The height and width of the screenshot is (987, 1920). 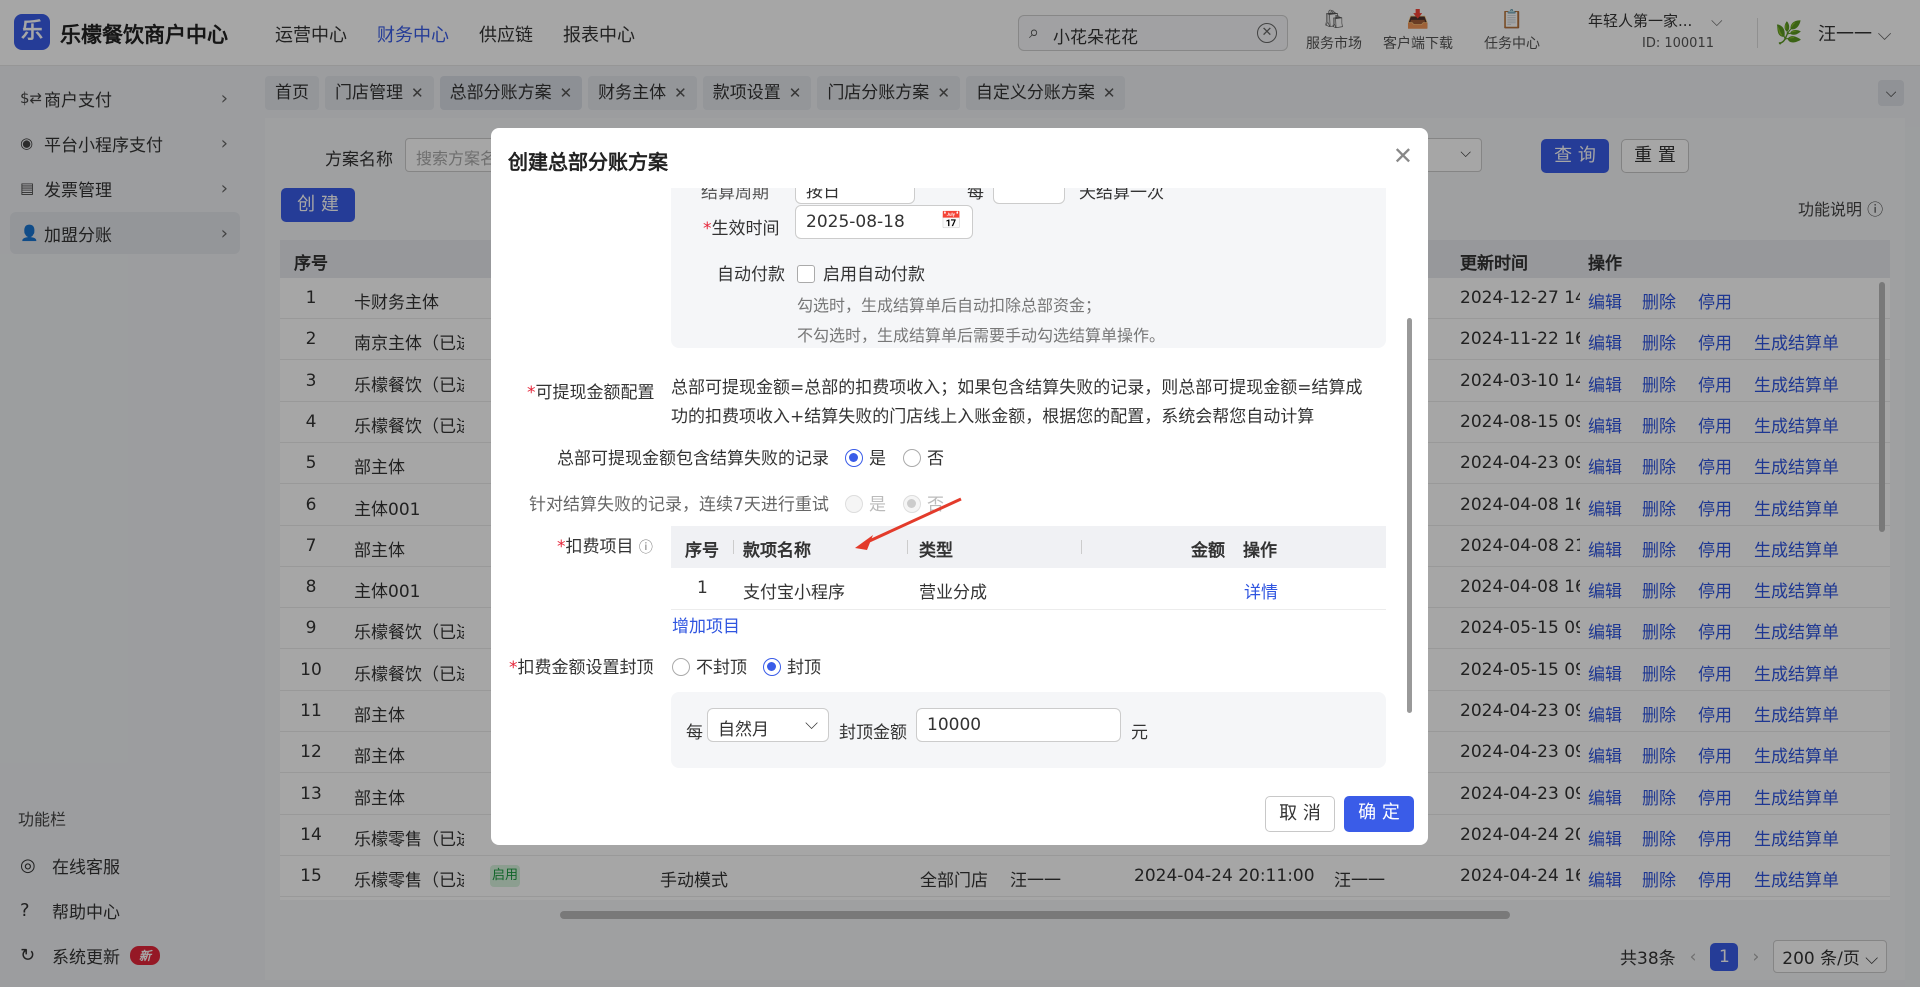 What do you see at coordinates (1029, 196) in the screenshot?
I see `settlement-days-input` at bounding box center [1029, 196].